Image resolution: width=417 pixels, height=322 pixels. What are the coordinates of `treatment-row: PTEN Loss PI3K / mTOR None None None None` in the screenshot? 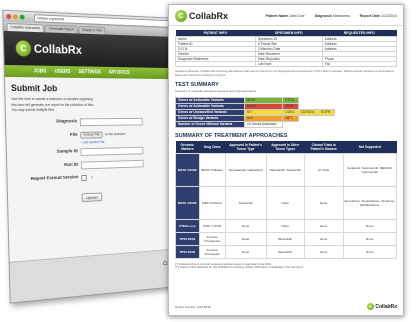 It's located at (286, 225).